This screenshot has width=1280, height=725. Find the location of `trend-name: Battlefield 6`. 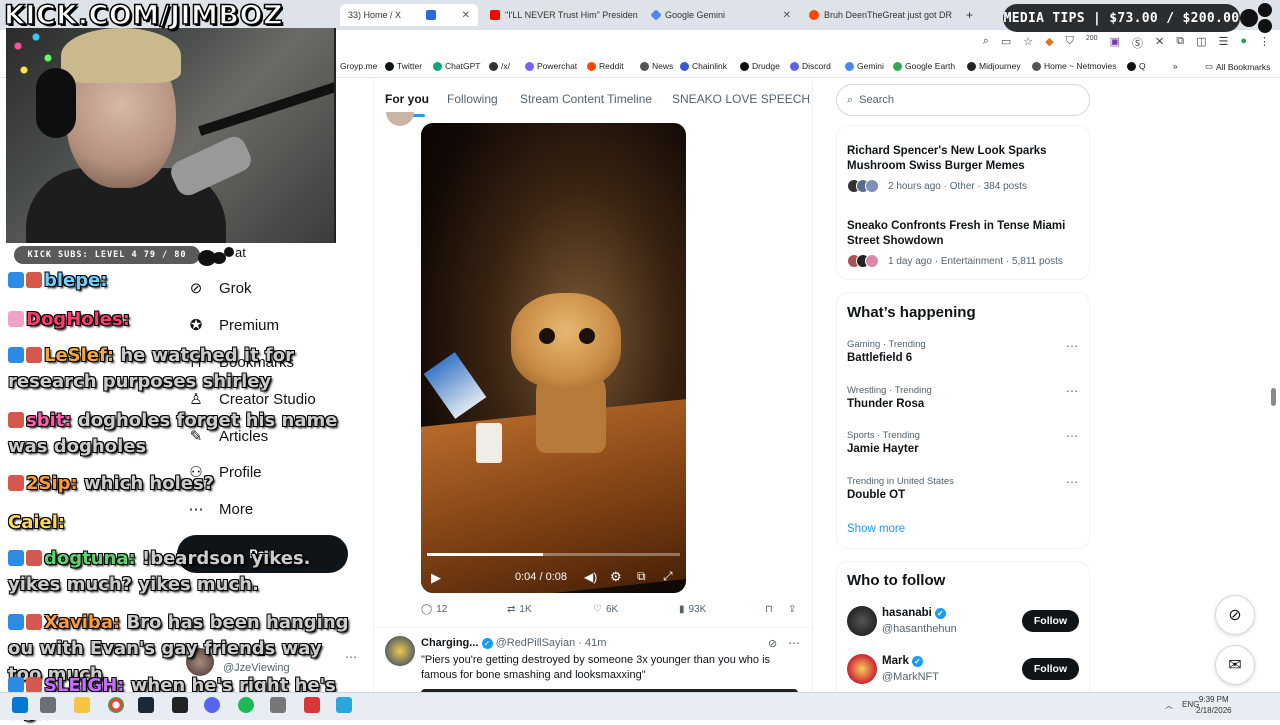

trend-name: Battlefield 6 is located at coordinates (879, 358).